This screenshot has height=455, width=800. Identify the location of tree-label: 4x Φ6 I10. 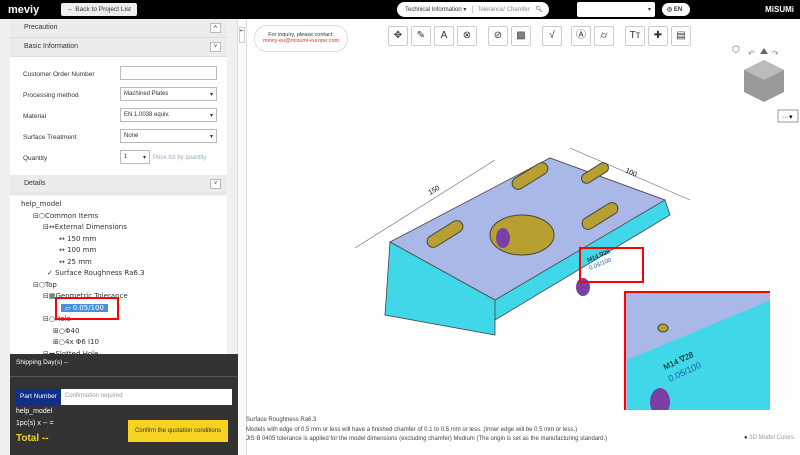
(81, 342).